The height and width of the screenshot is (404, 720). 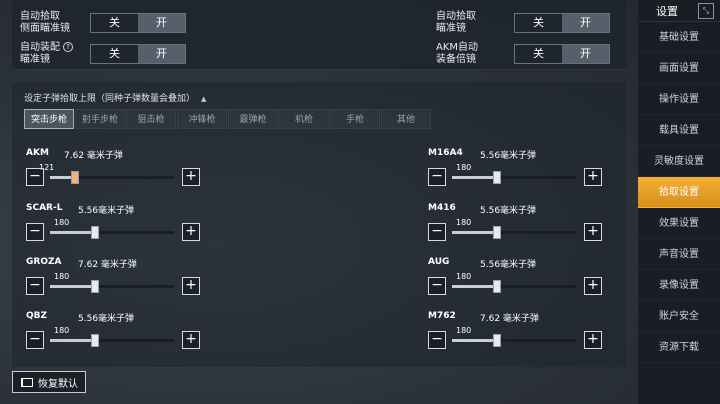 I want to click on weapon-name: AUG, so click(x=439, y=262).